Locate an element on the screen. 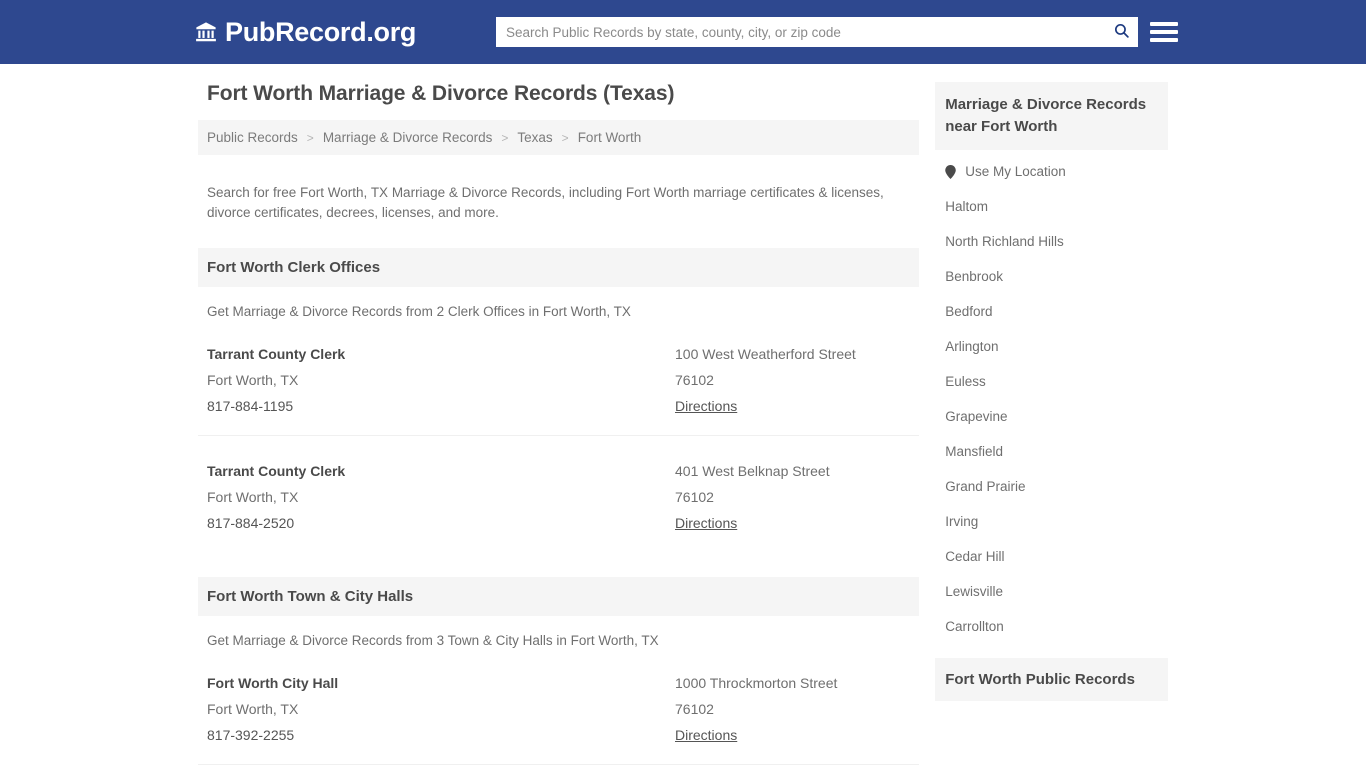 The width and height of the screenshot is (1366, 768). map-pin-icon is located at coordinates (950, 171).